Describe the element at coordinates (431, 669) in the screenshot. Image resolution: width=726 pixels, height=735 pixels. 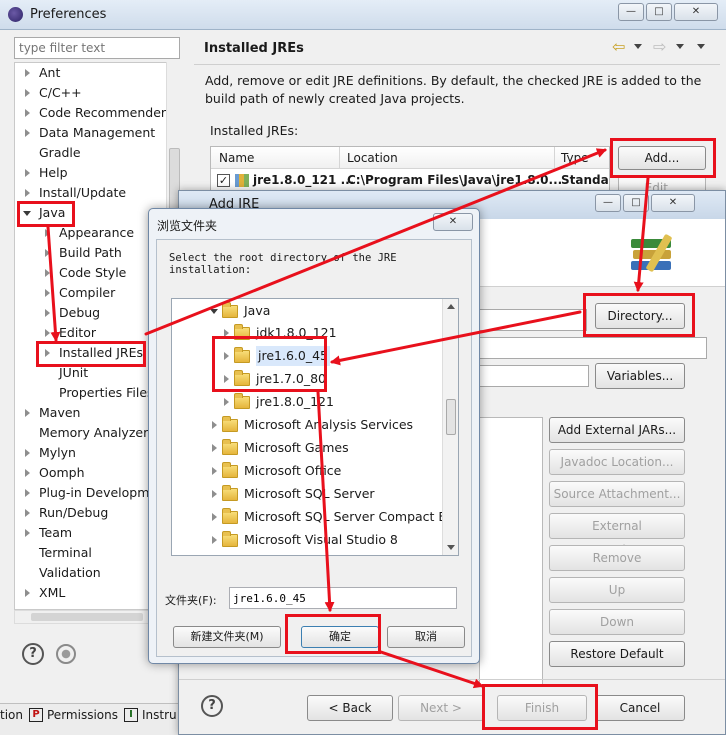
I see `arrow-ok-to-finish` at that location.